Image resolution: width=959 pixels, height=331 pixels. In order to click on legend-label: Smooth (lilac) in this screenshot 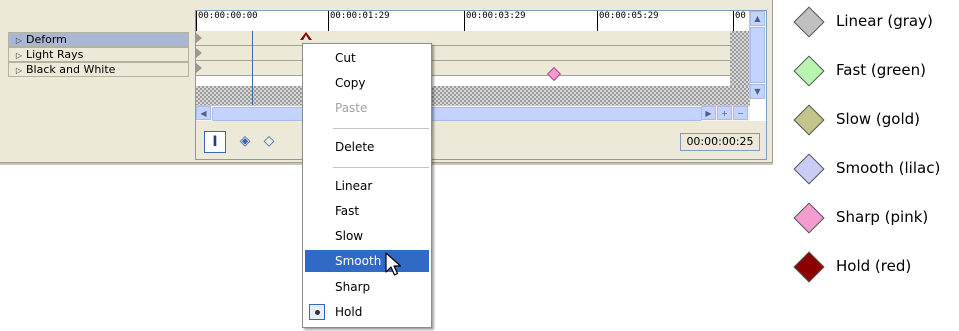, I will do `click(888, 168)`.